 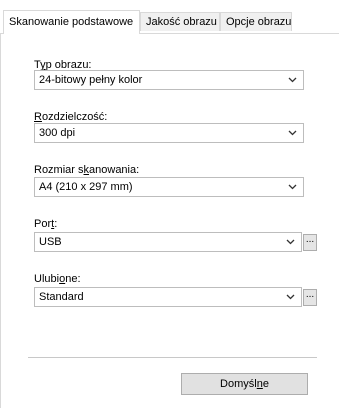 I want to click on favorites-label-a: Ulubi, so click(x=47, y=279).